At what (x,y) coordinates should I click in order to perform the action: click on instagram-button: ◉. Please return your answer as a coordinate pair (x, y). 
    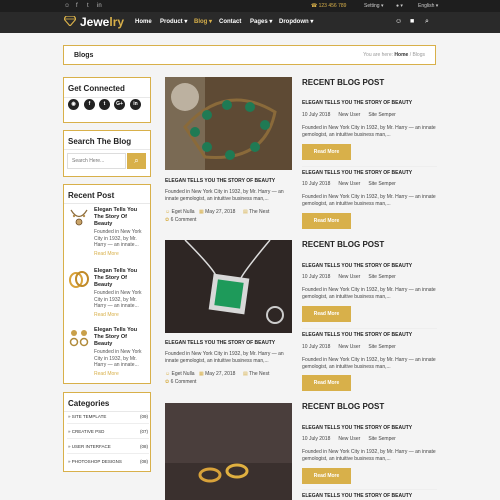
    Looking at the image, I should click on (73, 104).